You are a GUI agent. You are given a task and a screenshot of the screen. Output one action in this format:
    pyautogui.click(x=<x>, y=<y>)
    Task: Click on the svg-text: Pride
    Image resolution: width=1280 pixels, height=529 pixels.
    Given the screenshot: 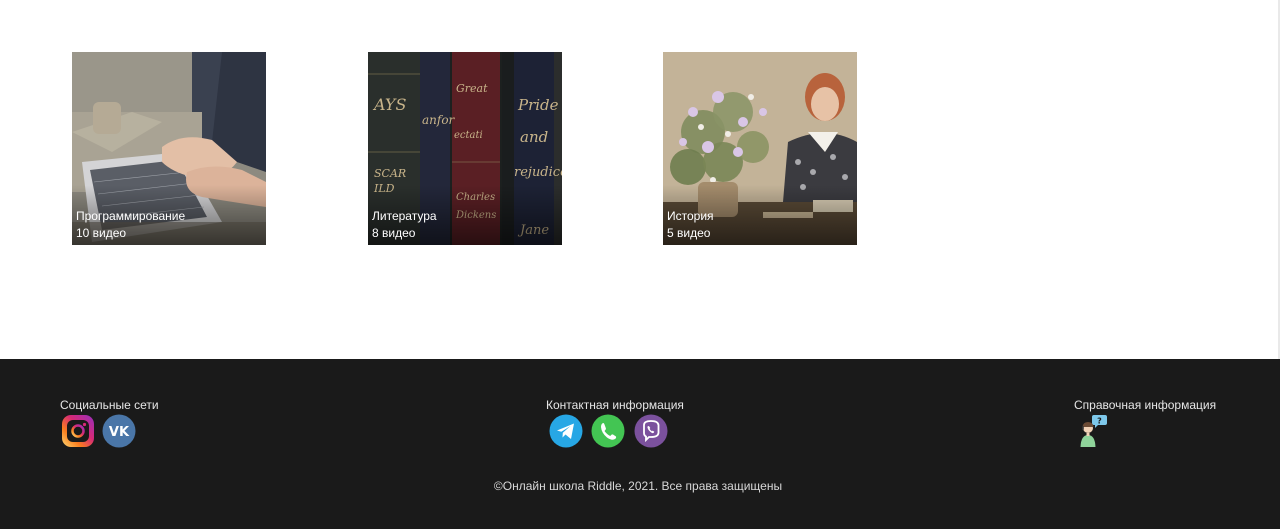 What is the action you would take?
    pyautogui.click(x=538, y=105)
    